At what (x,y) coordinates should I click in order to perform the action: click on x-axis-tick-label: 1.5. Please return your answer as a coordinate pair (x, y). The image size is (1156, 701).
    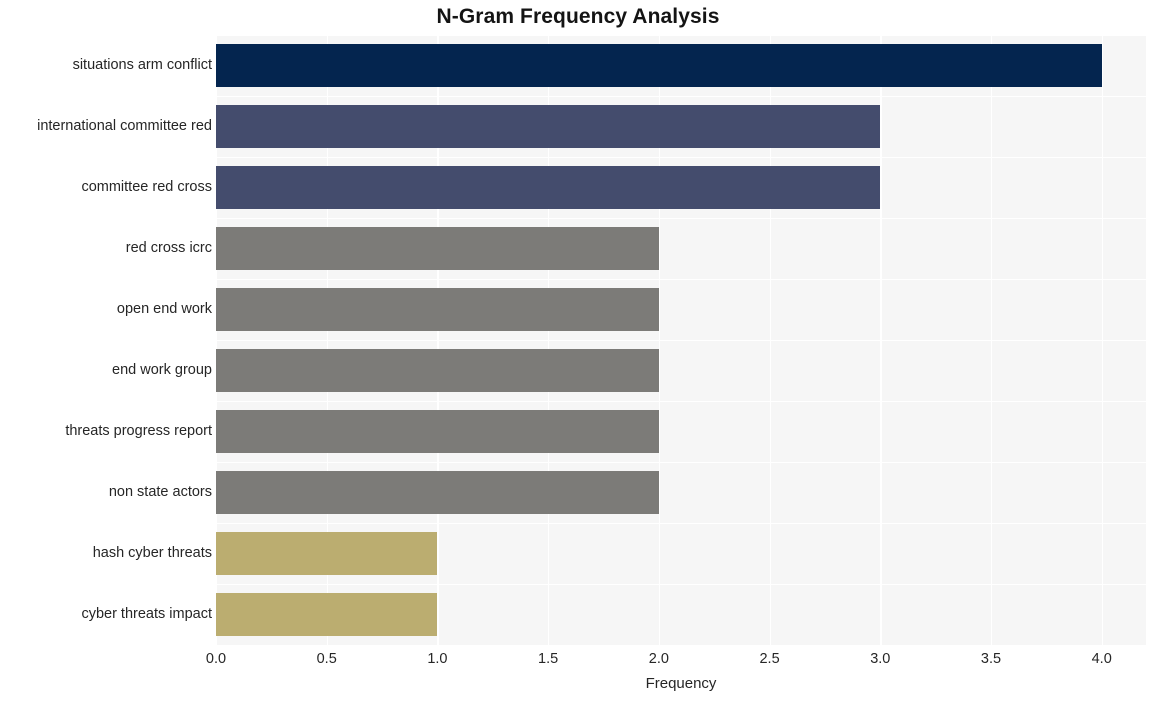
    Looking at the image, I should click on (548, 659).